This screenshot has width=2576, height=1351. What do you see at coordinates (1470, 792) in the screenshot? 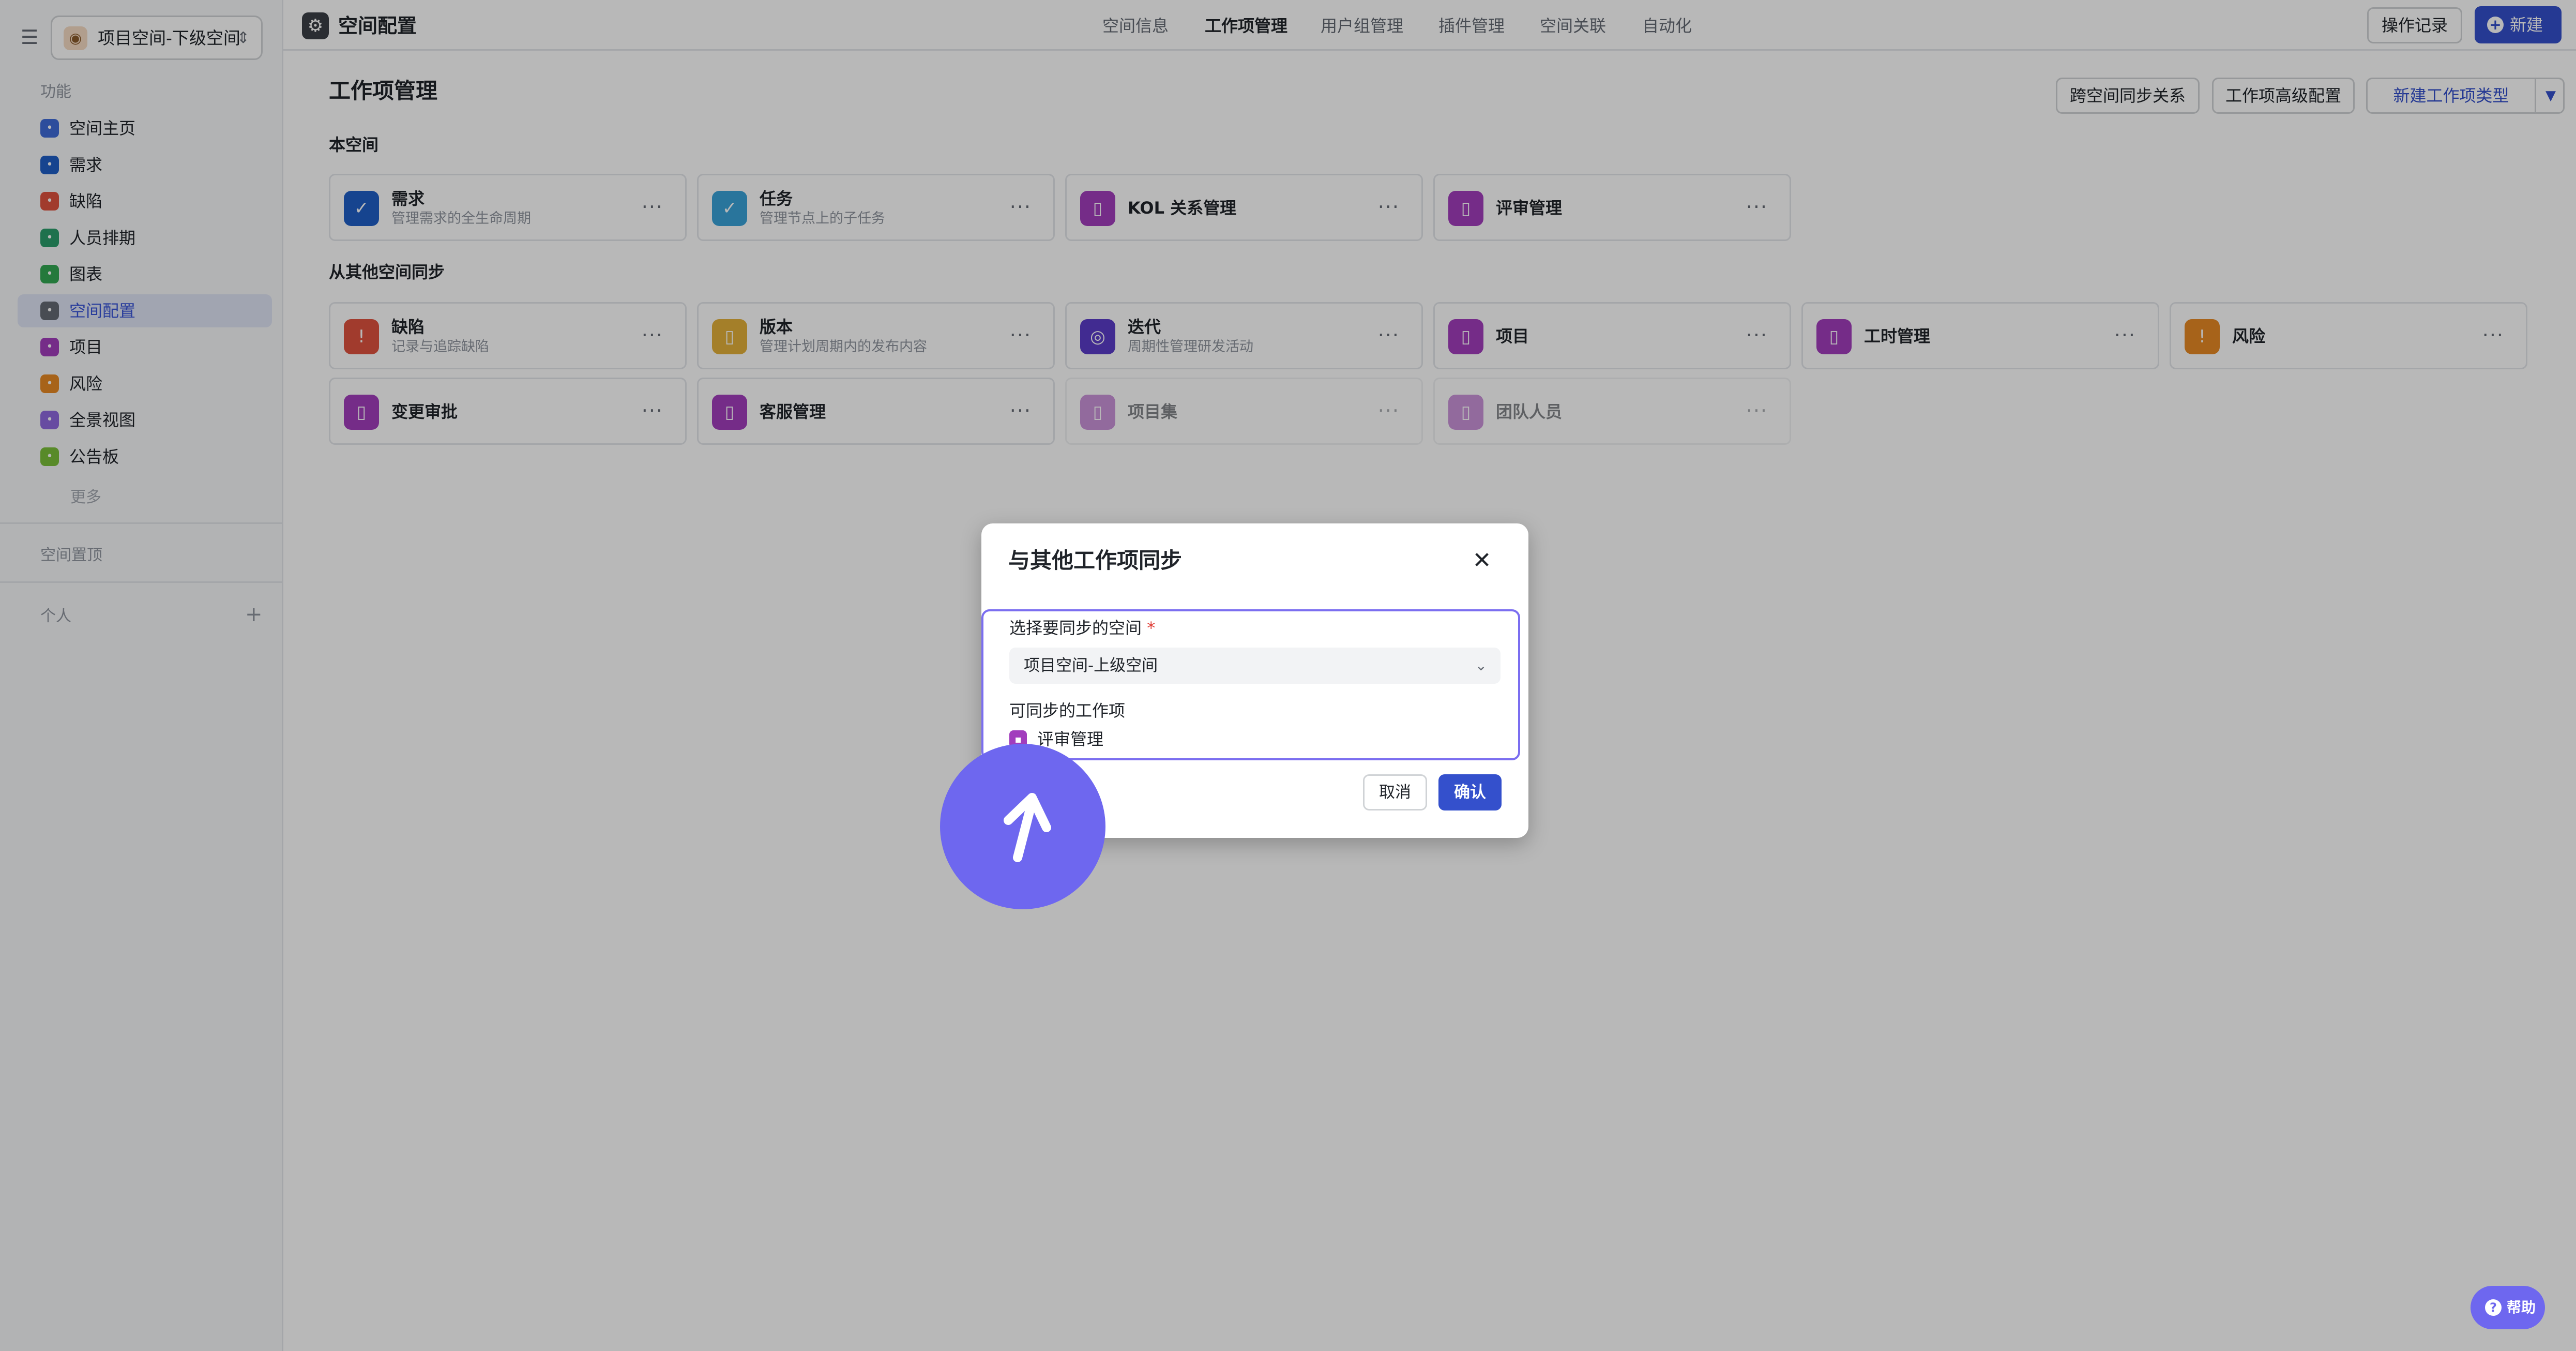
I see `confirm-button: 确认` at bounding box center [1470, 792].